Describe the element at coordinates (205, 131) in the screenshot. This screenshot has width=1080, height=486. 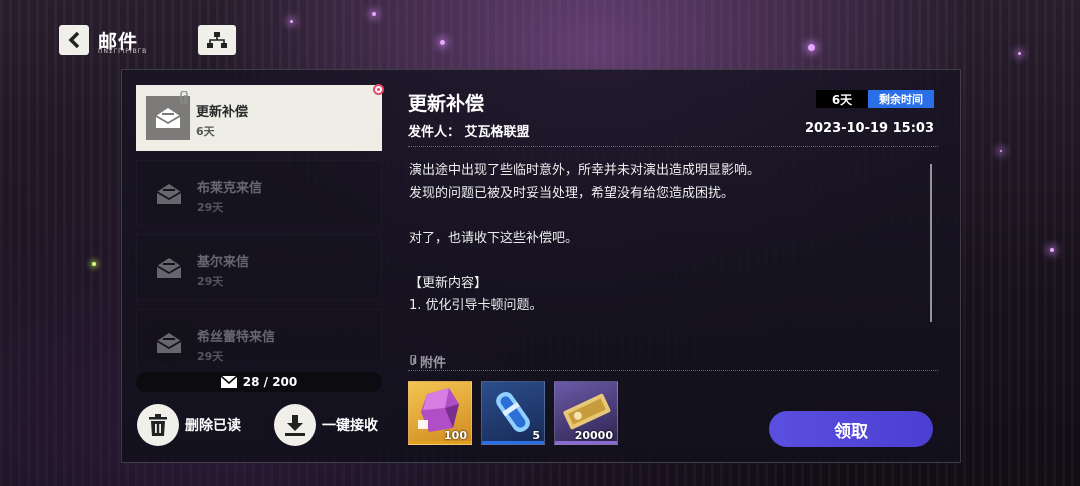
I see `mail-days: 6天` at that location.